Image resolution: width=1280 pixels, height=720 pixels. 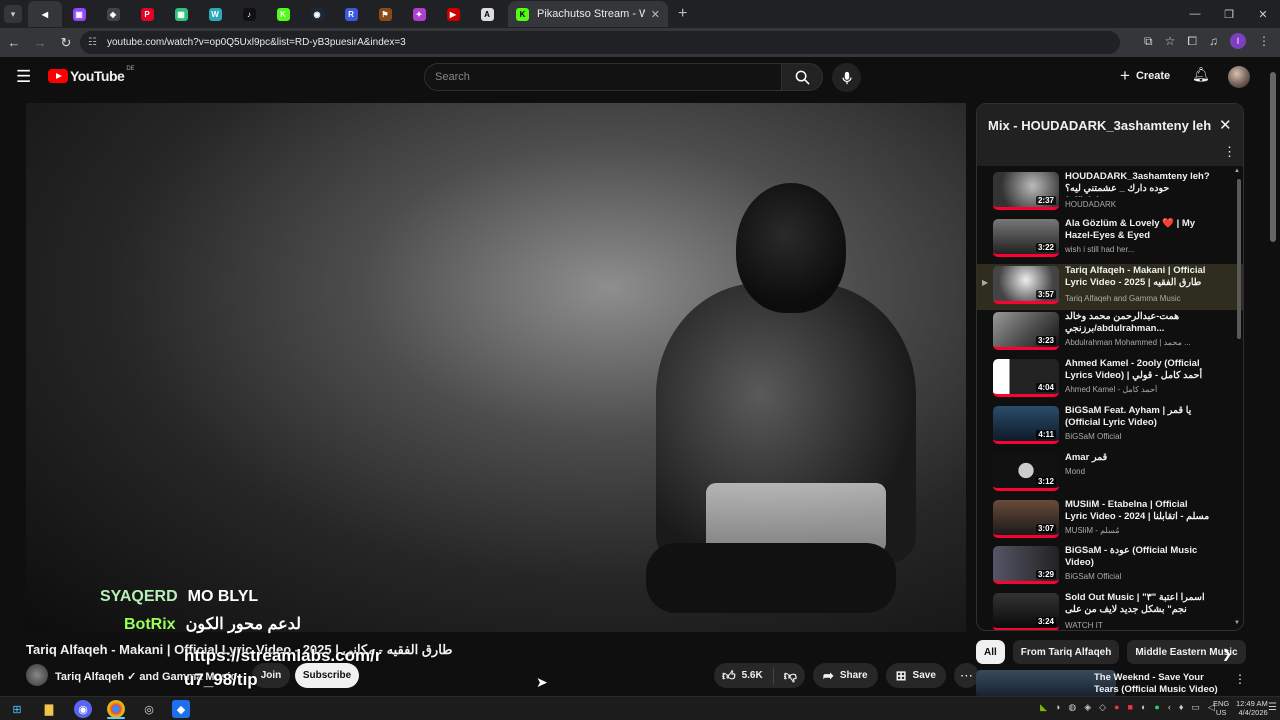 I want to click on notifications-bell-icon: 🔔︎, so click(x=1201, y=74).